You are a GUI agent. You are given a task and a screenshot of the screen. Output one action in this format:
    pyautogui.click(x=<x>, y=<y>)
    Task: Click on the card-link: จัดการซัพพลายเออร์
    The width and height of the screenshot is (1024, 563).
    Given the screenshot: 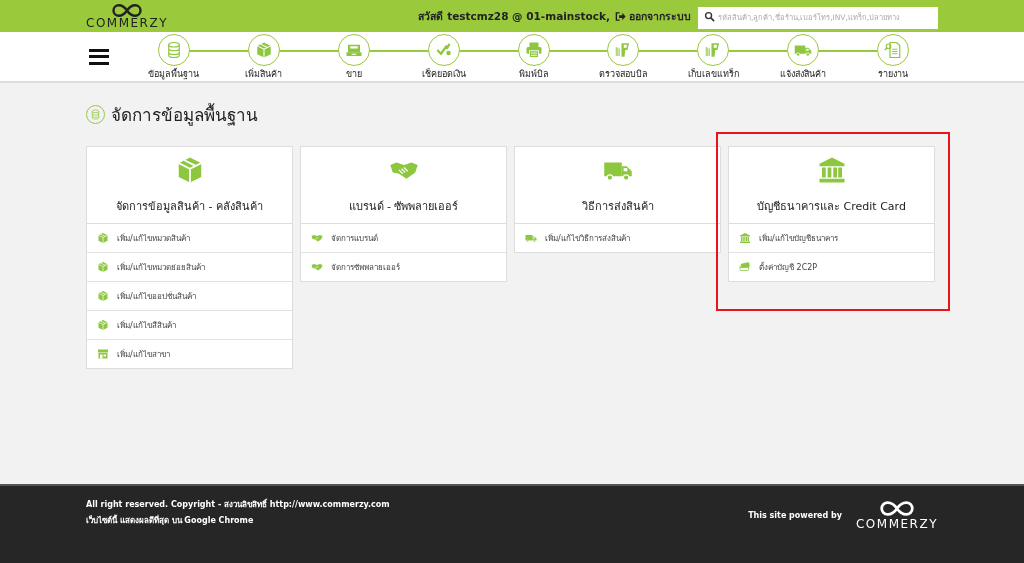 What is the action you would take?
    pyautogui.click(x=403, y=267)
    